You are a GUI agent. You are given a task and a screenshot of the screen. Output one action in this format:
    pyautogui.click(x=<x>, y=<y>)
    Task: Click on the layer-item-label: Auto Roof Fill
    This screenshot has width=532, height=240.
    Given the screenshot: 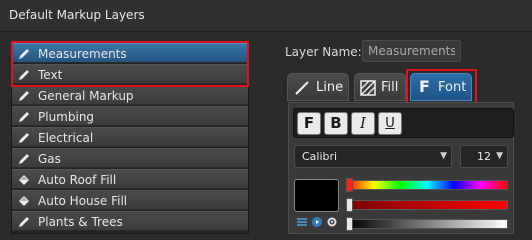 What is the action you would take?
    pyautogui.click(x=77, y=180)
    